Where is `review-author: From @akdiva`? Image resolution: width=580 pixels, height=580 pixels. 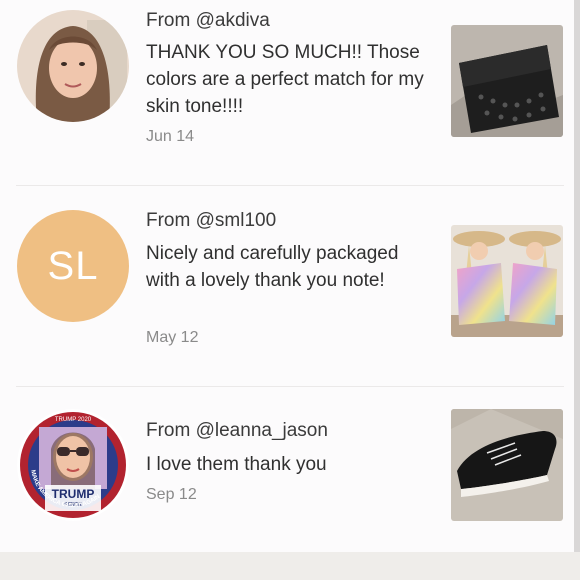 review-author: From @akdiva is located at coordinates (208, 21).